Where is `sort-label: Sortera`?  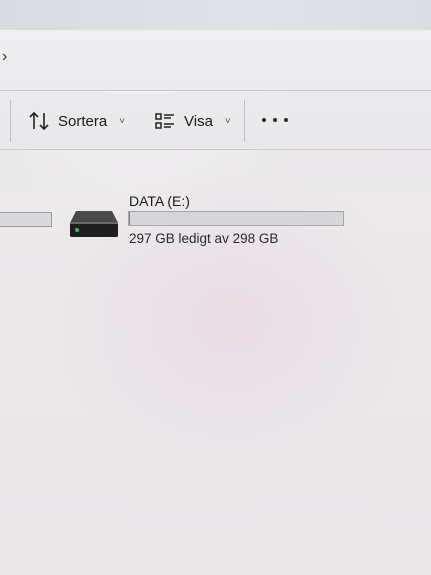 sort-label: Sortera is located at coordinates (83, 121).